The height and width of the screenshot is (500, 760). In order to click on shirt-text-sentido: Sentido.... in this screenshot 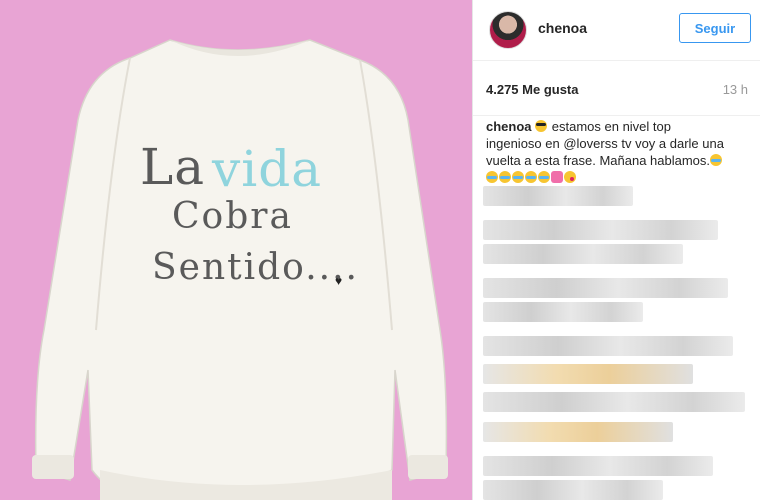, I will do `click(255, 267)`.